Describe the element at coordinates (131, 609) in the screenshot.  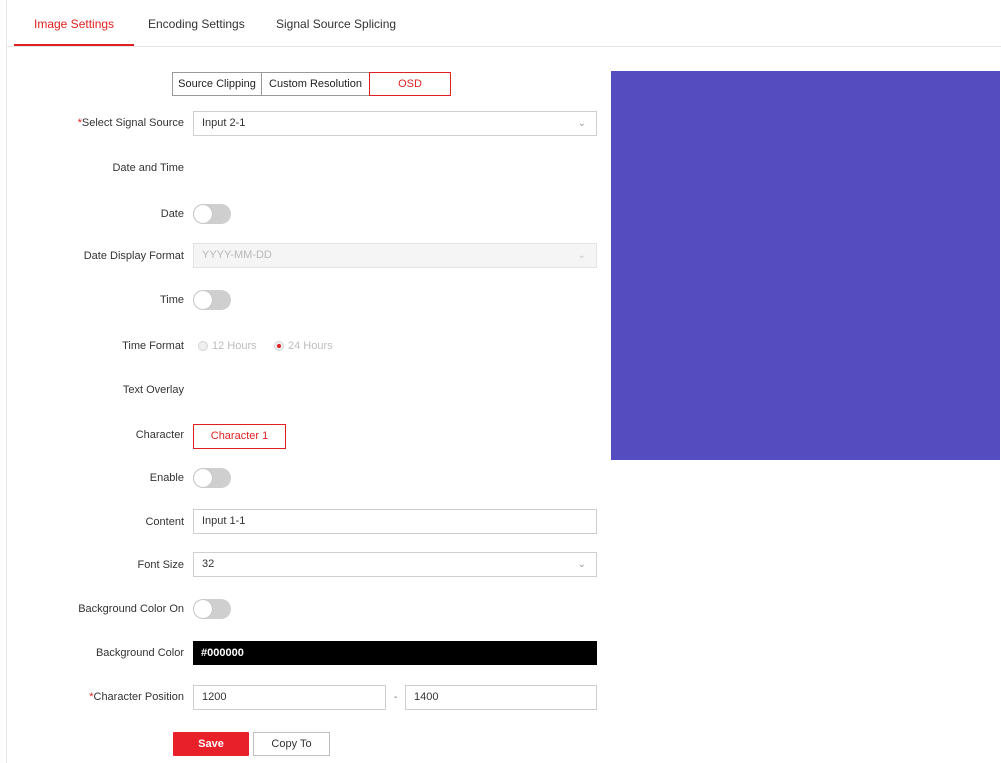
I see `background-color-on-label: Background Color On` at that location.